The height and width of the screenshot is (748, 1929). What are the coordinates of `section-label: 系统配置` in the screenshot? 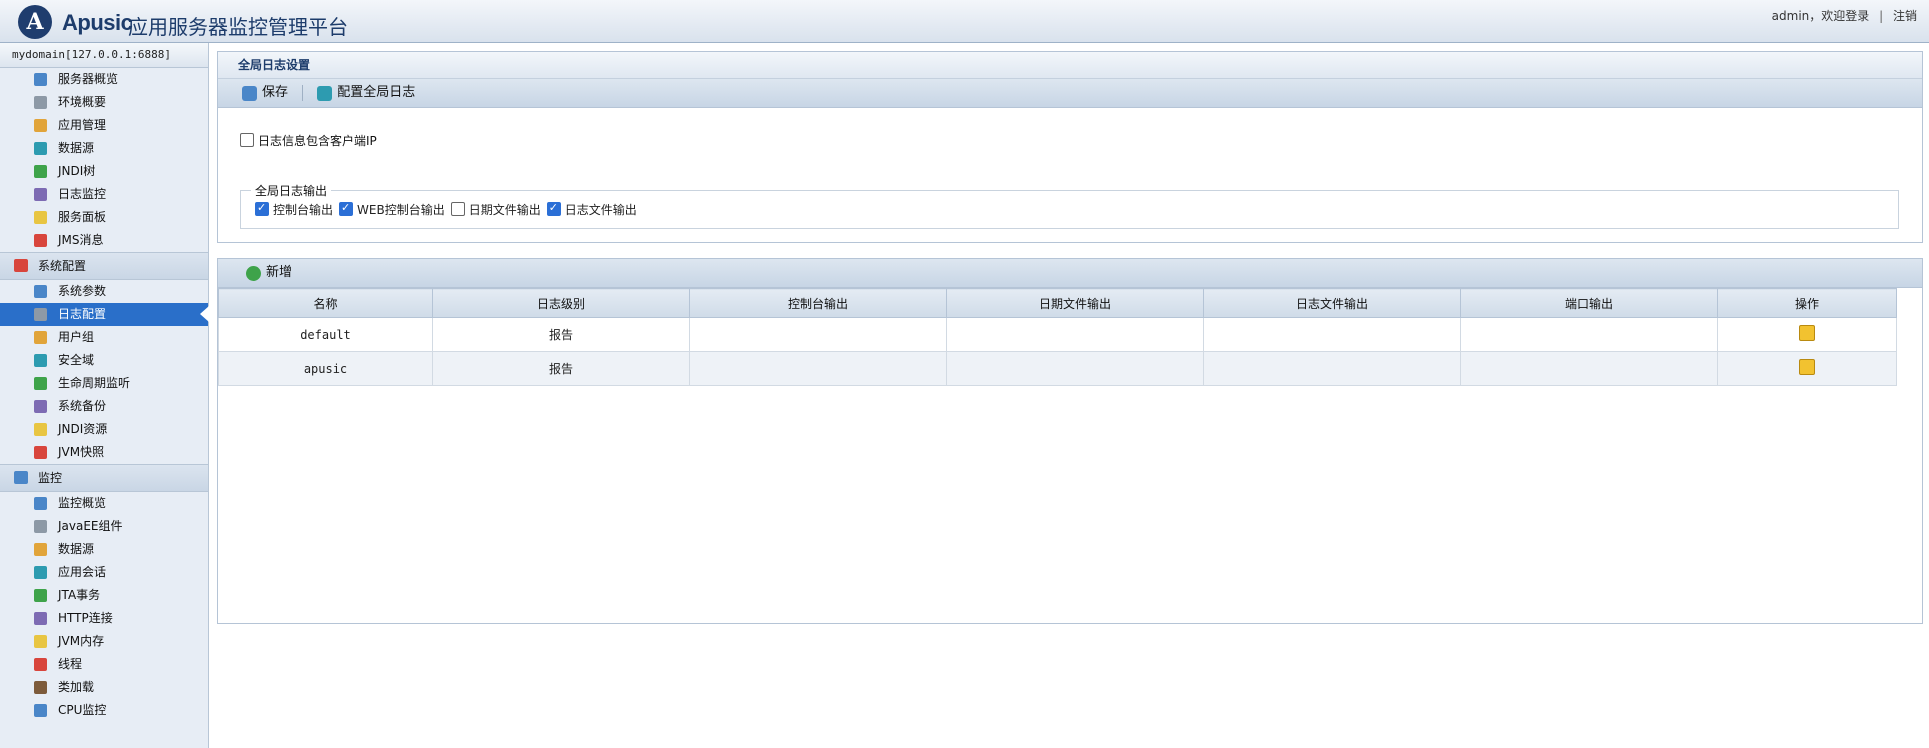 It's located at (62, 266).